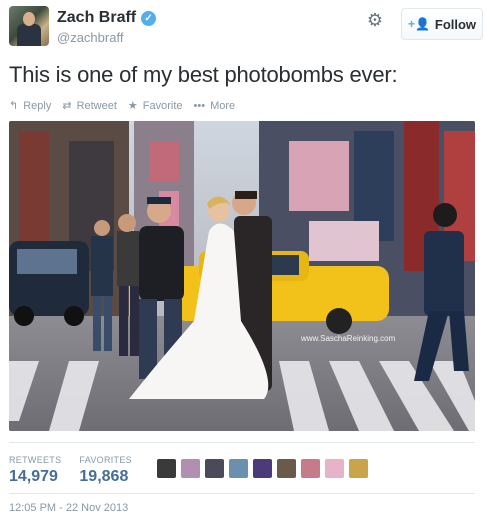  I want to click on avatar, so click(29, 26).